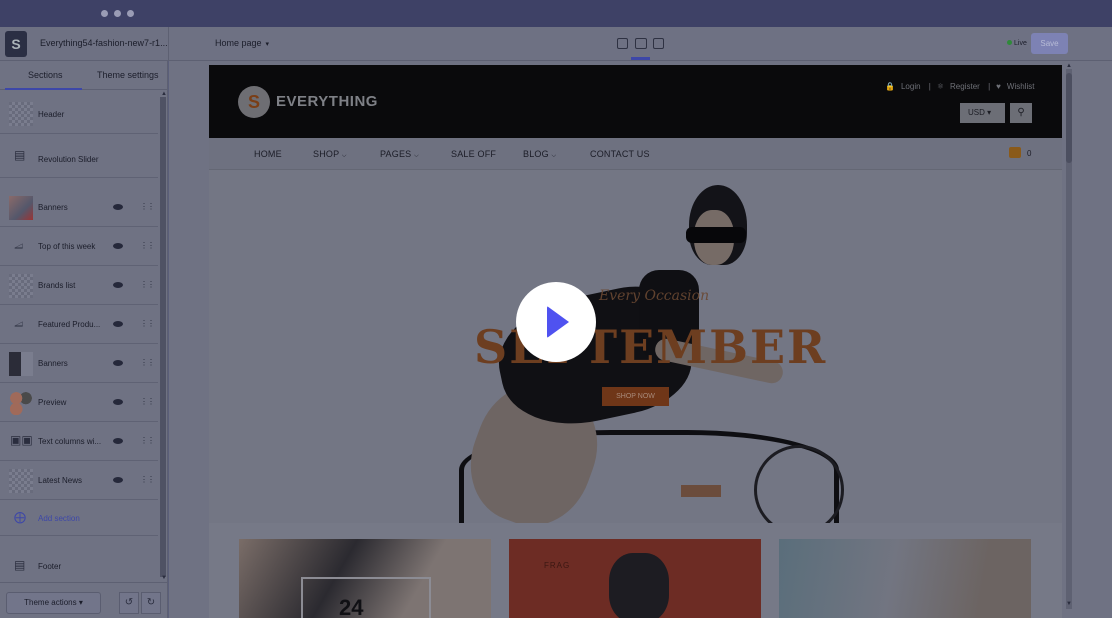 This screenshot has width=1112, height=618. I want to click on page-selector-label: Home page, so click(238, 43).